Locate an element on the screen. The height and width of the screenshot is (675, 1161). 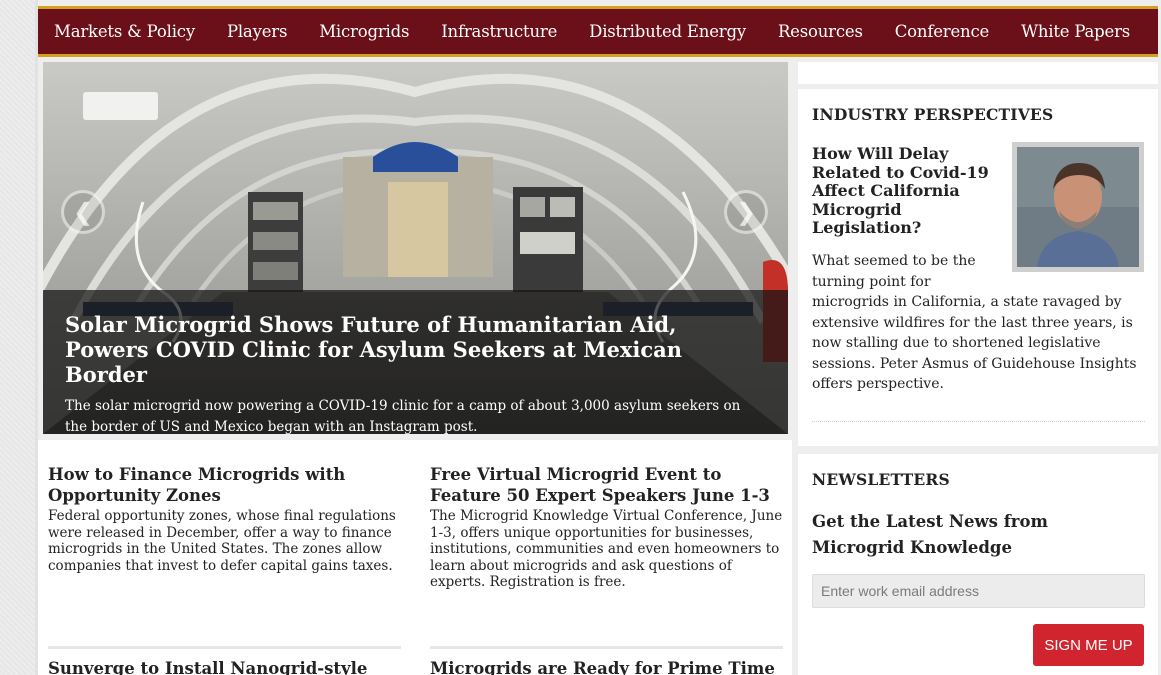
email-input is located at coordinates (978, 591).